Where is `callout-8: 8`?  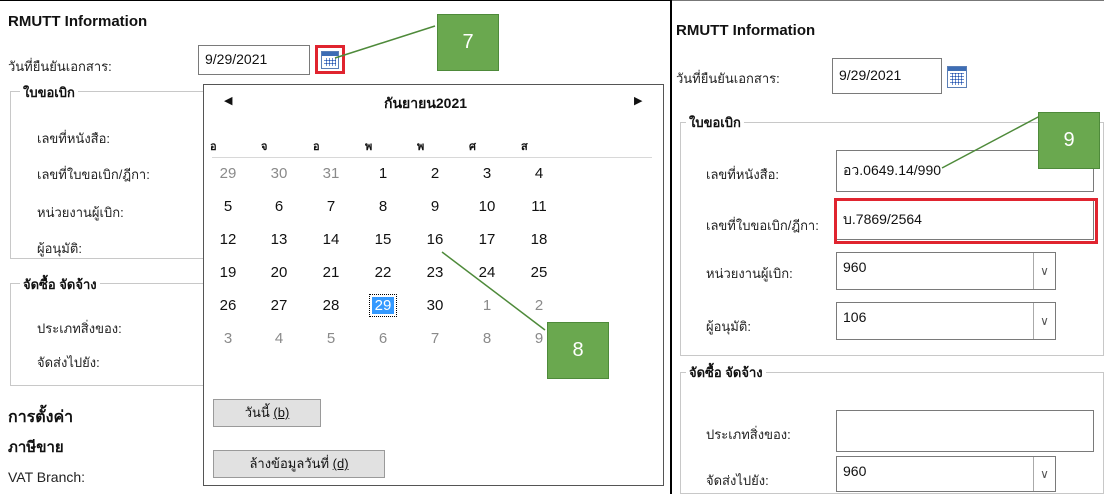
callout-8: 8 is located at coordinates (578, 350).